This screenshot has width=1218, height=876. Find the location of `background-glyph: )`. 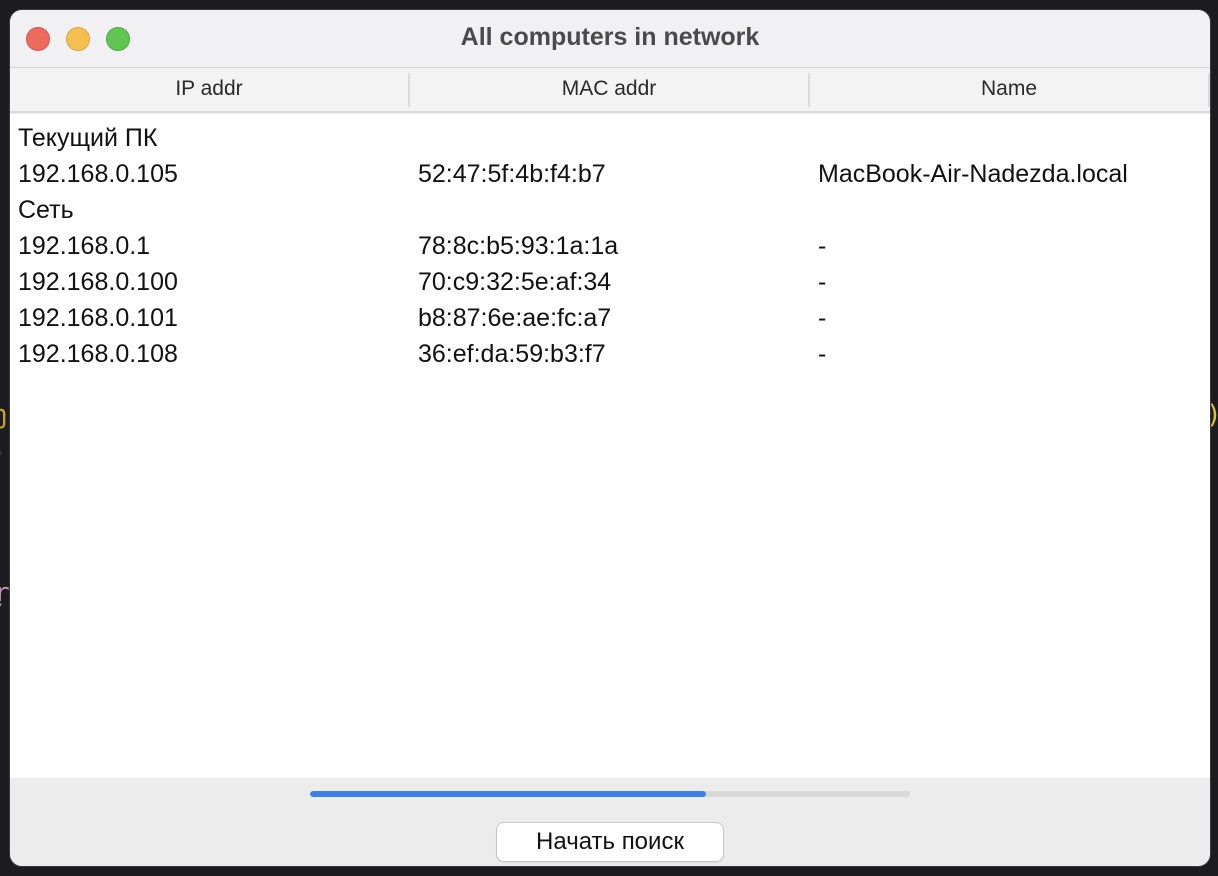

background-glyph: ) is located at coordinates (3, 453).